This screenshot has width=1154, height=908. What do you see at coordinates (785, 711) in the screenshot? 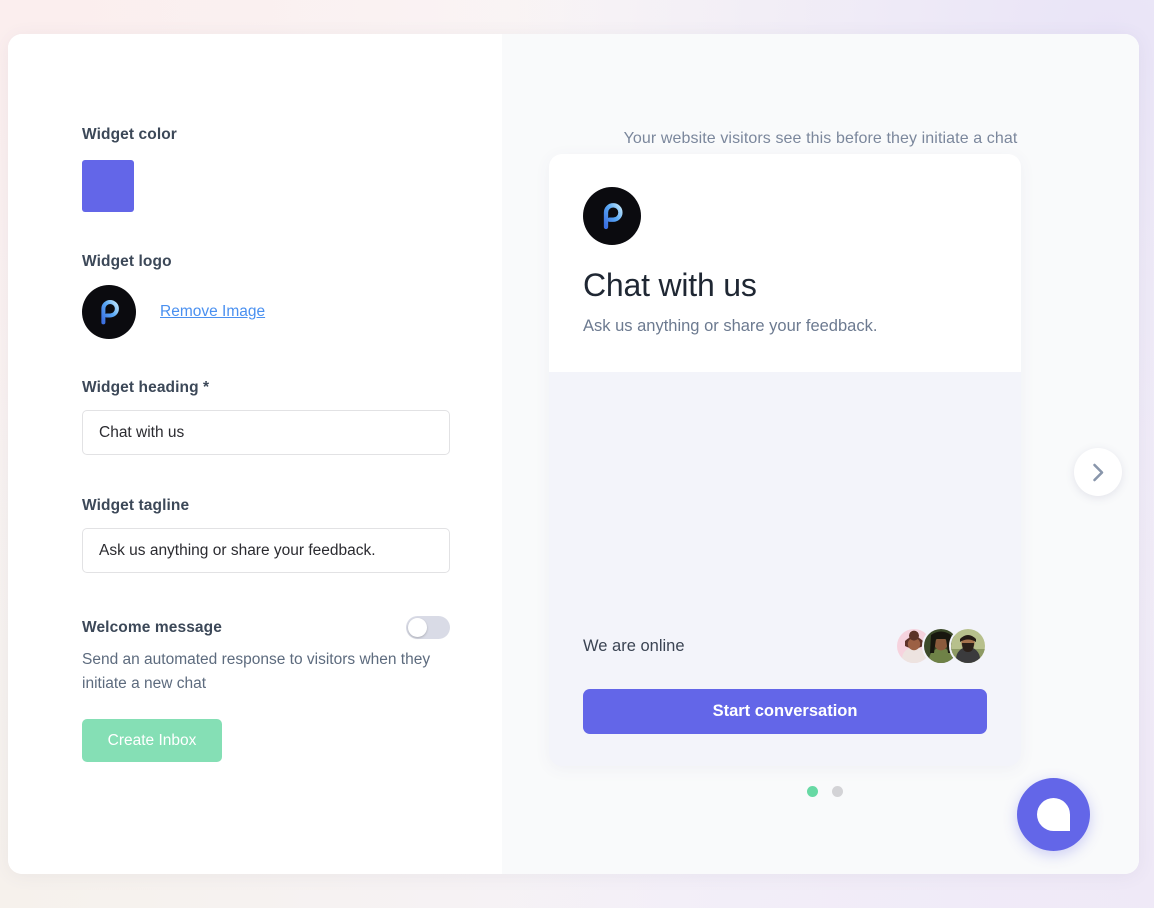
I see `start-conversation-button: Start conversation` at bounding box center [785, 711].